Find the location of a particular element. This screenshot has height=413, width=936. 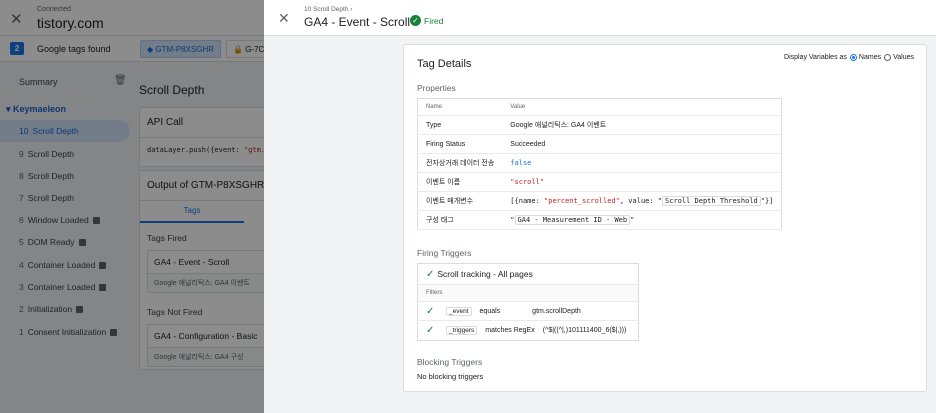

column-header-value: Value is located at coordinates (642, 107).